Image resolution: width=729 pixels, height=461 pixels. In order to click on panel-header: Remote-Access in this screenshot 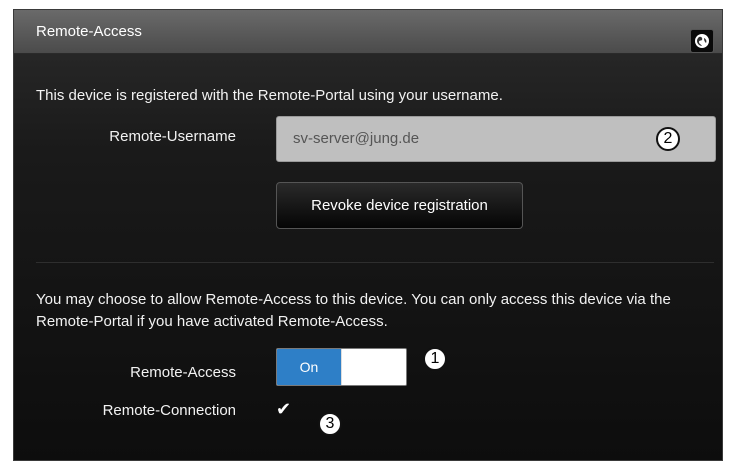, I will do `click(368, 32)`.